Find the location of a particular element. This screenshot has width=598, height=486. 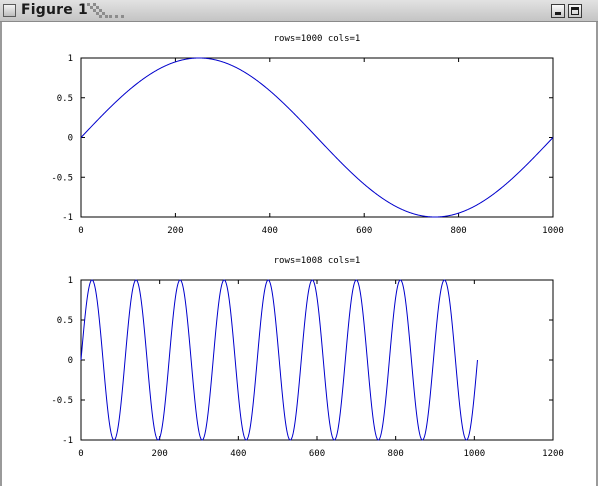

window-title: Figure 1 is located at coordinates (54, 10).